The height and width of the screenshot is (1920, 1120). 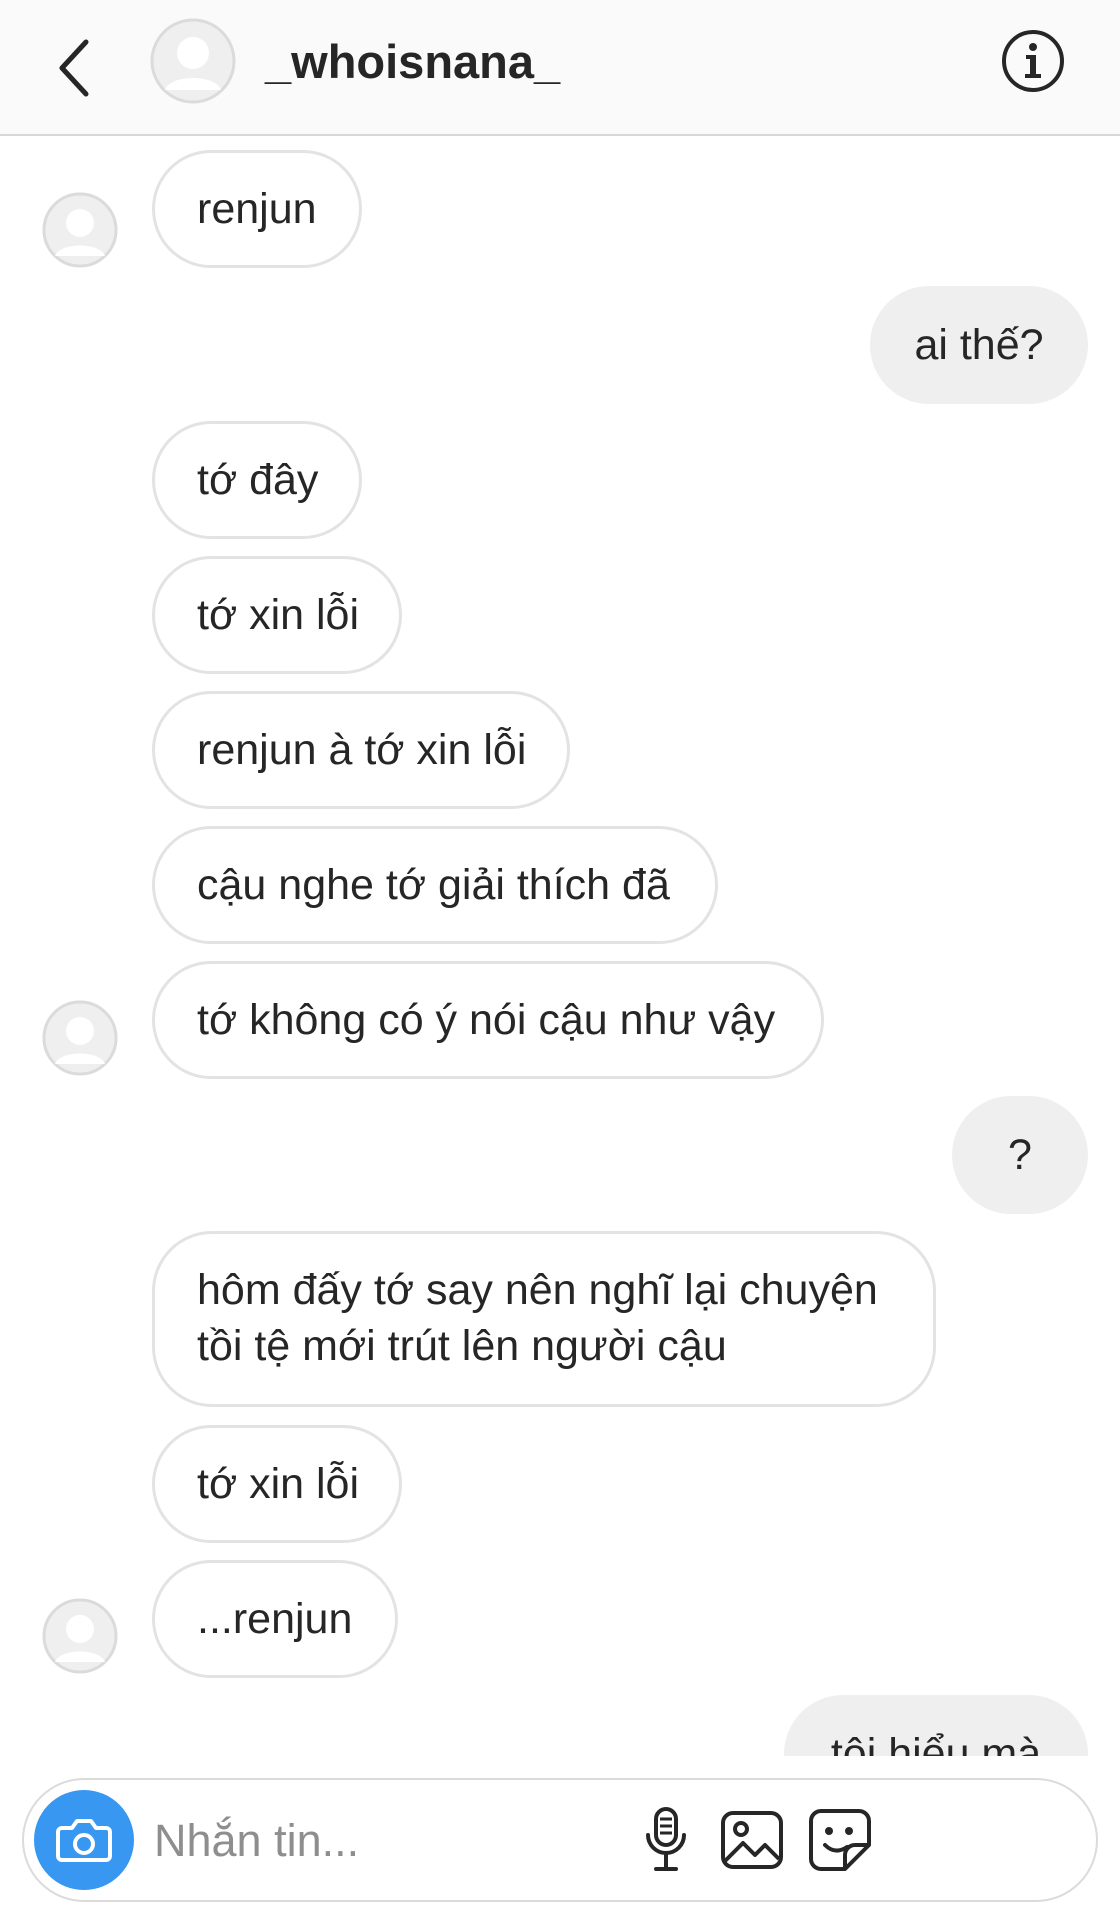 I want to click on incoming-message: renjun, so click(x=257, y=209).